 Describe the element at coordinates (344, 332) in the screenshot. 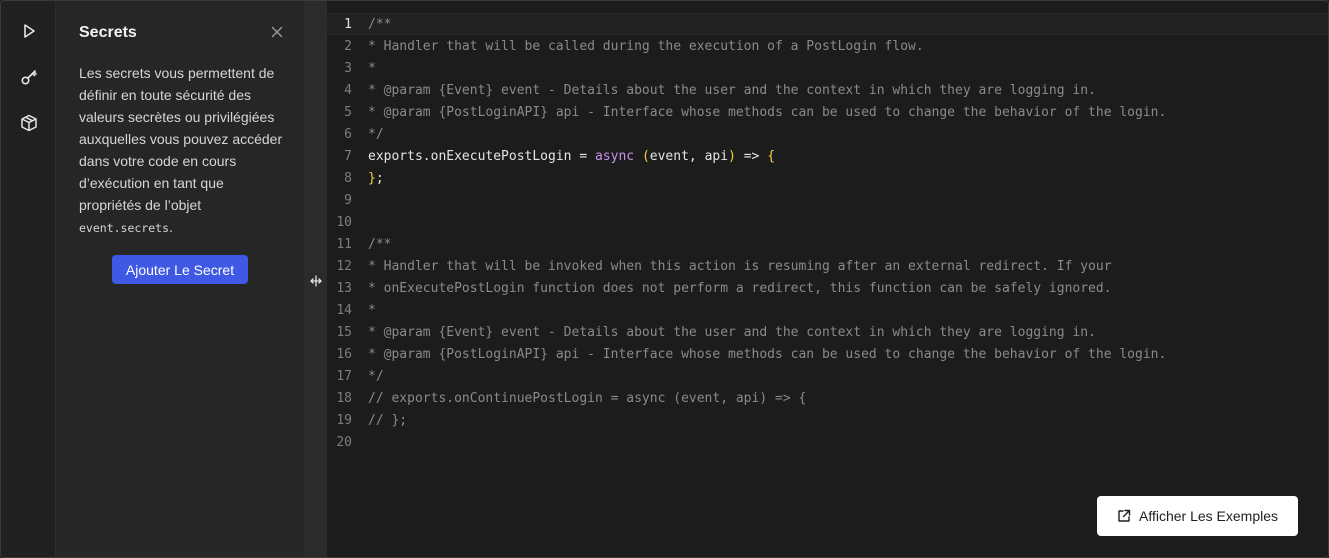

I see `line-number: 15` at that location.